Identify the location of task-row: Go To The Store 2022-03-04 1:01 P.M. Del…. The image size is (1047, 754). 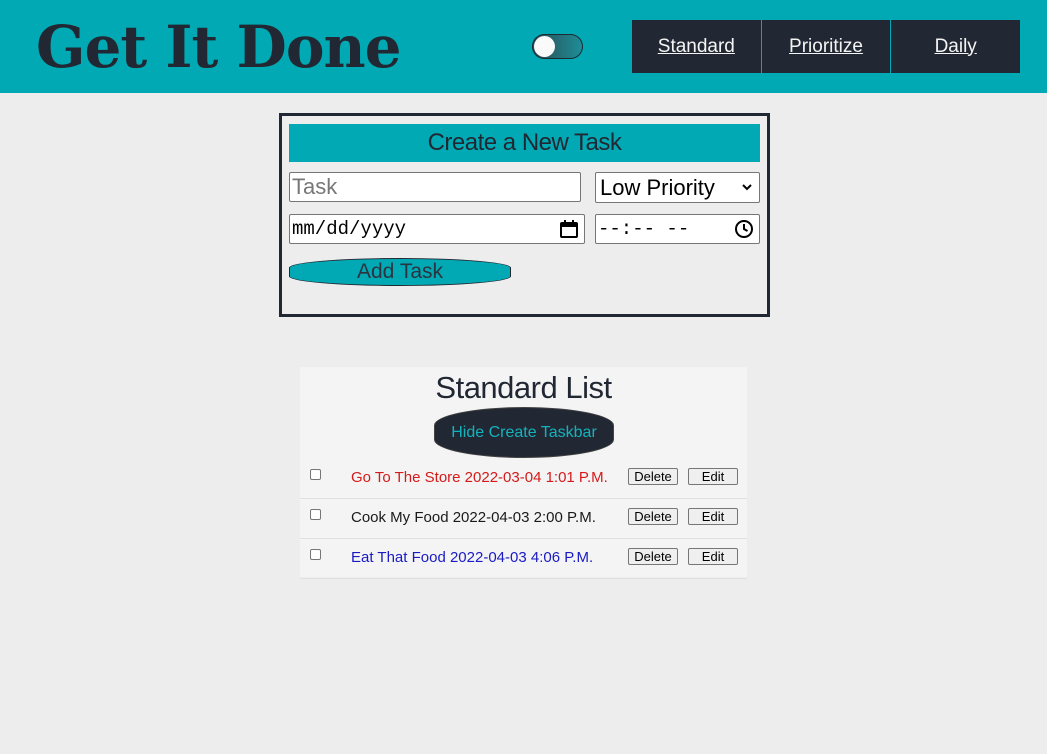
(523, 478).